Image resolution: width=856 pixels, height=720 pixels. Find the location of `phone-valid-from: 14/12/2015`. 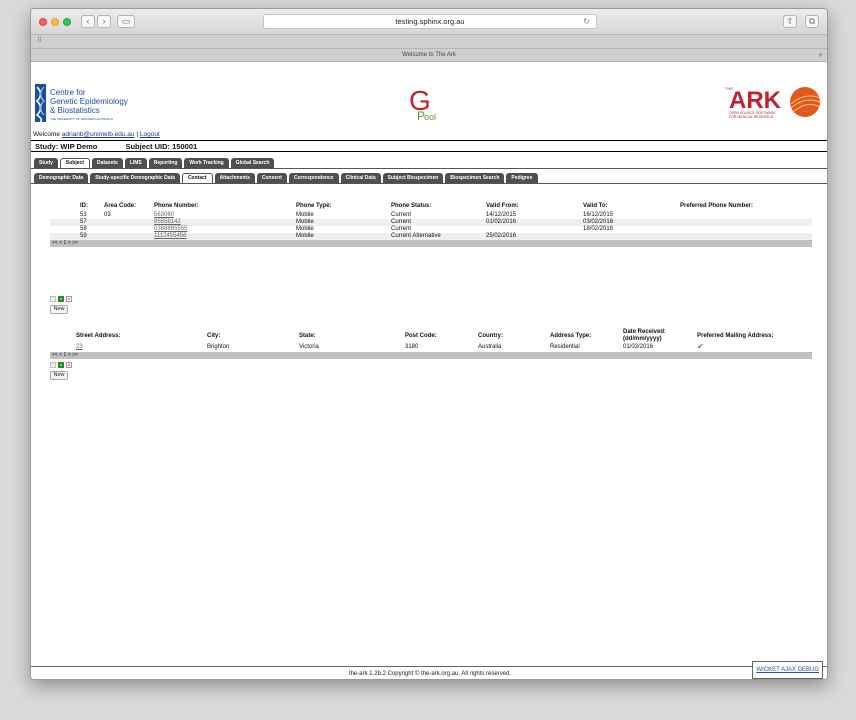

phone-valid-from: 14/12/2015 is located at coordinates (501, 215).